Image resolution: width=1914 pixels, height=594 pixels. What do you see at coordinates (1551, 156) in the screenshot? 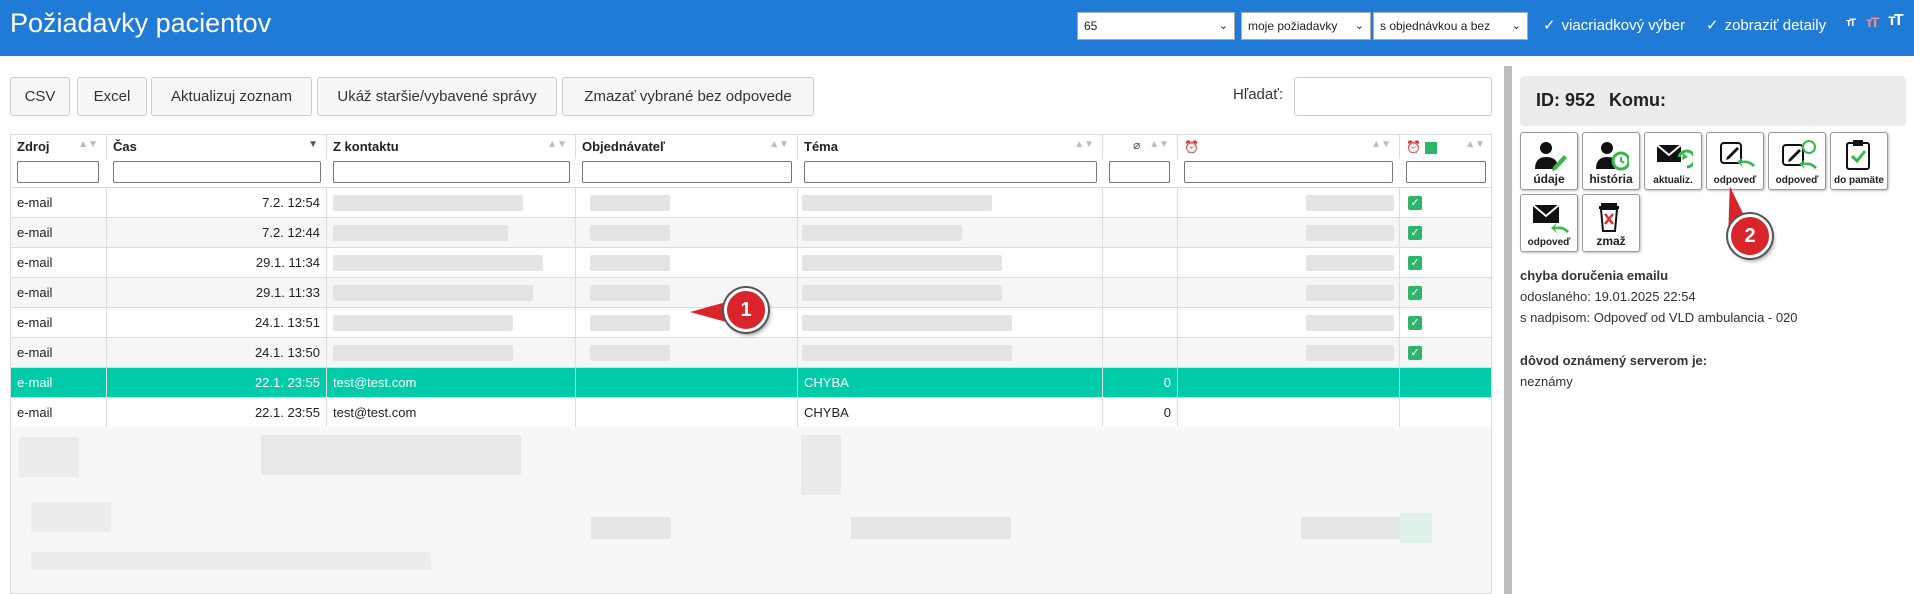
I see `user-edit-icon` at bounding box center [1551, 156].